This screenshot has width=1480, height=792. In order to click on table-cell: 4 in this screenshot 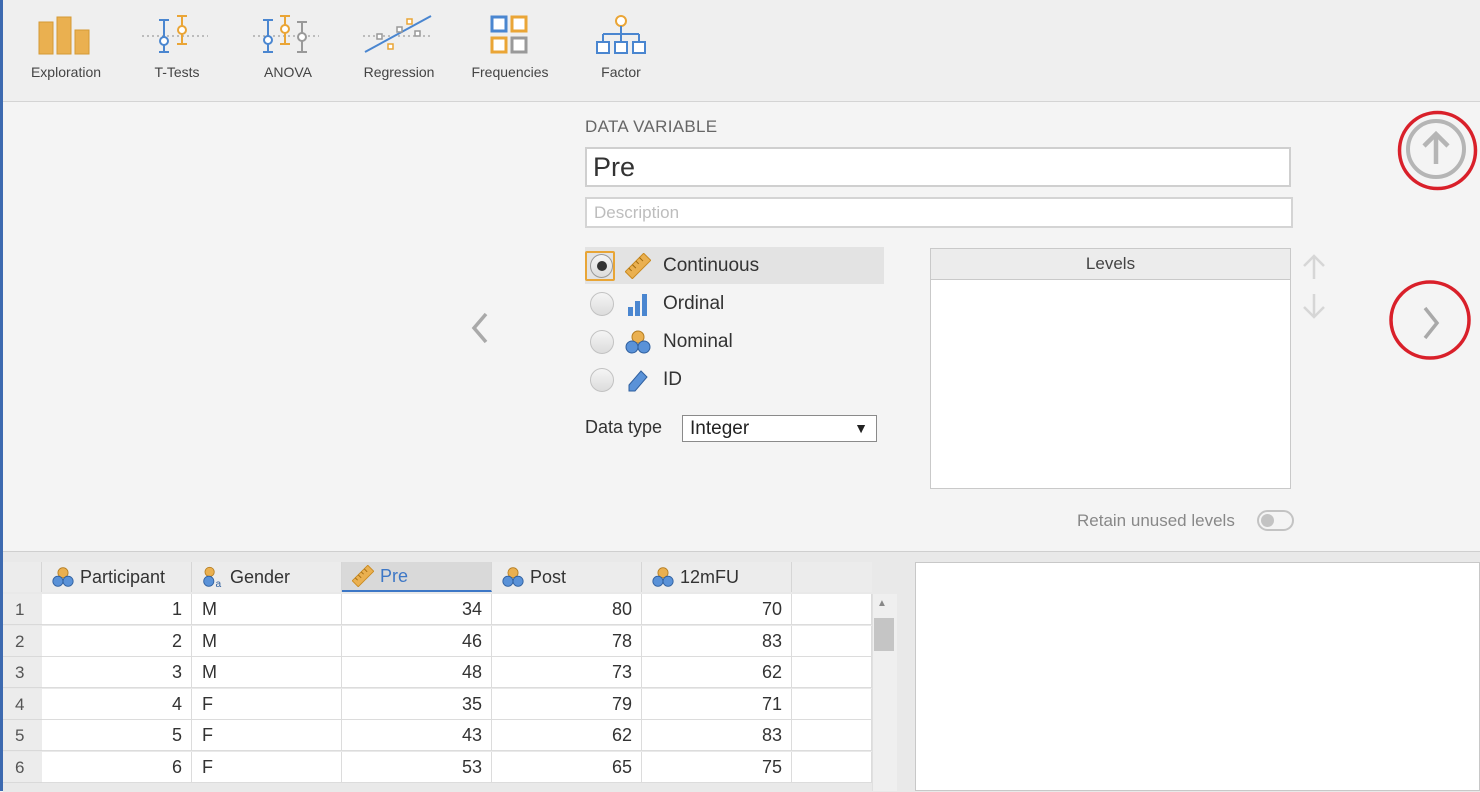, I will do `click(117, 704)`.